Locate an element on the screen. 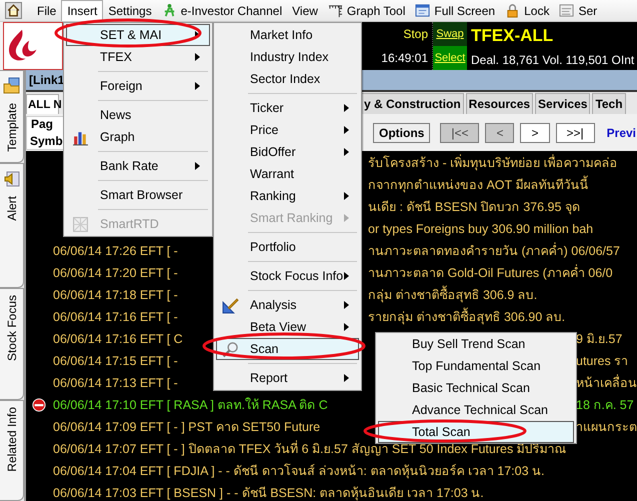  swap-link: Swap is located at coordinates (450, 34).